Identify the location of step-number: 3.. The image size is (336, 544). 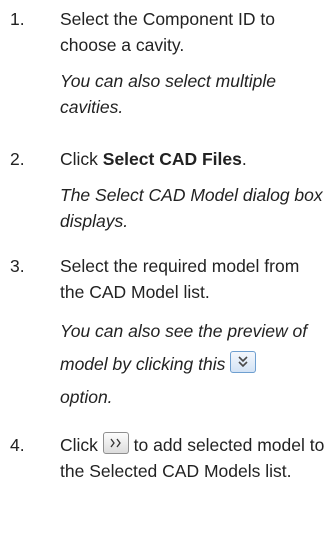
(17, 266).